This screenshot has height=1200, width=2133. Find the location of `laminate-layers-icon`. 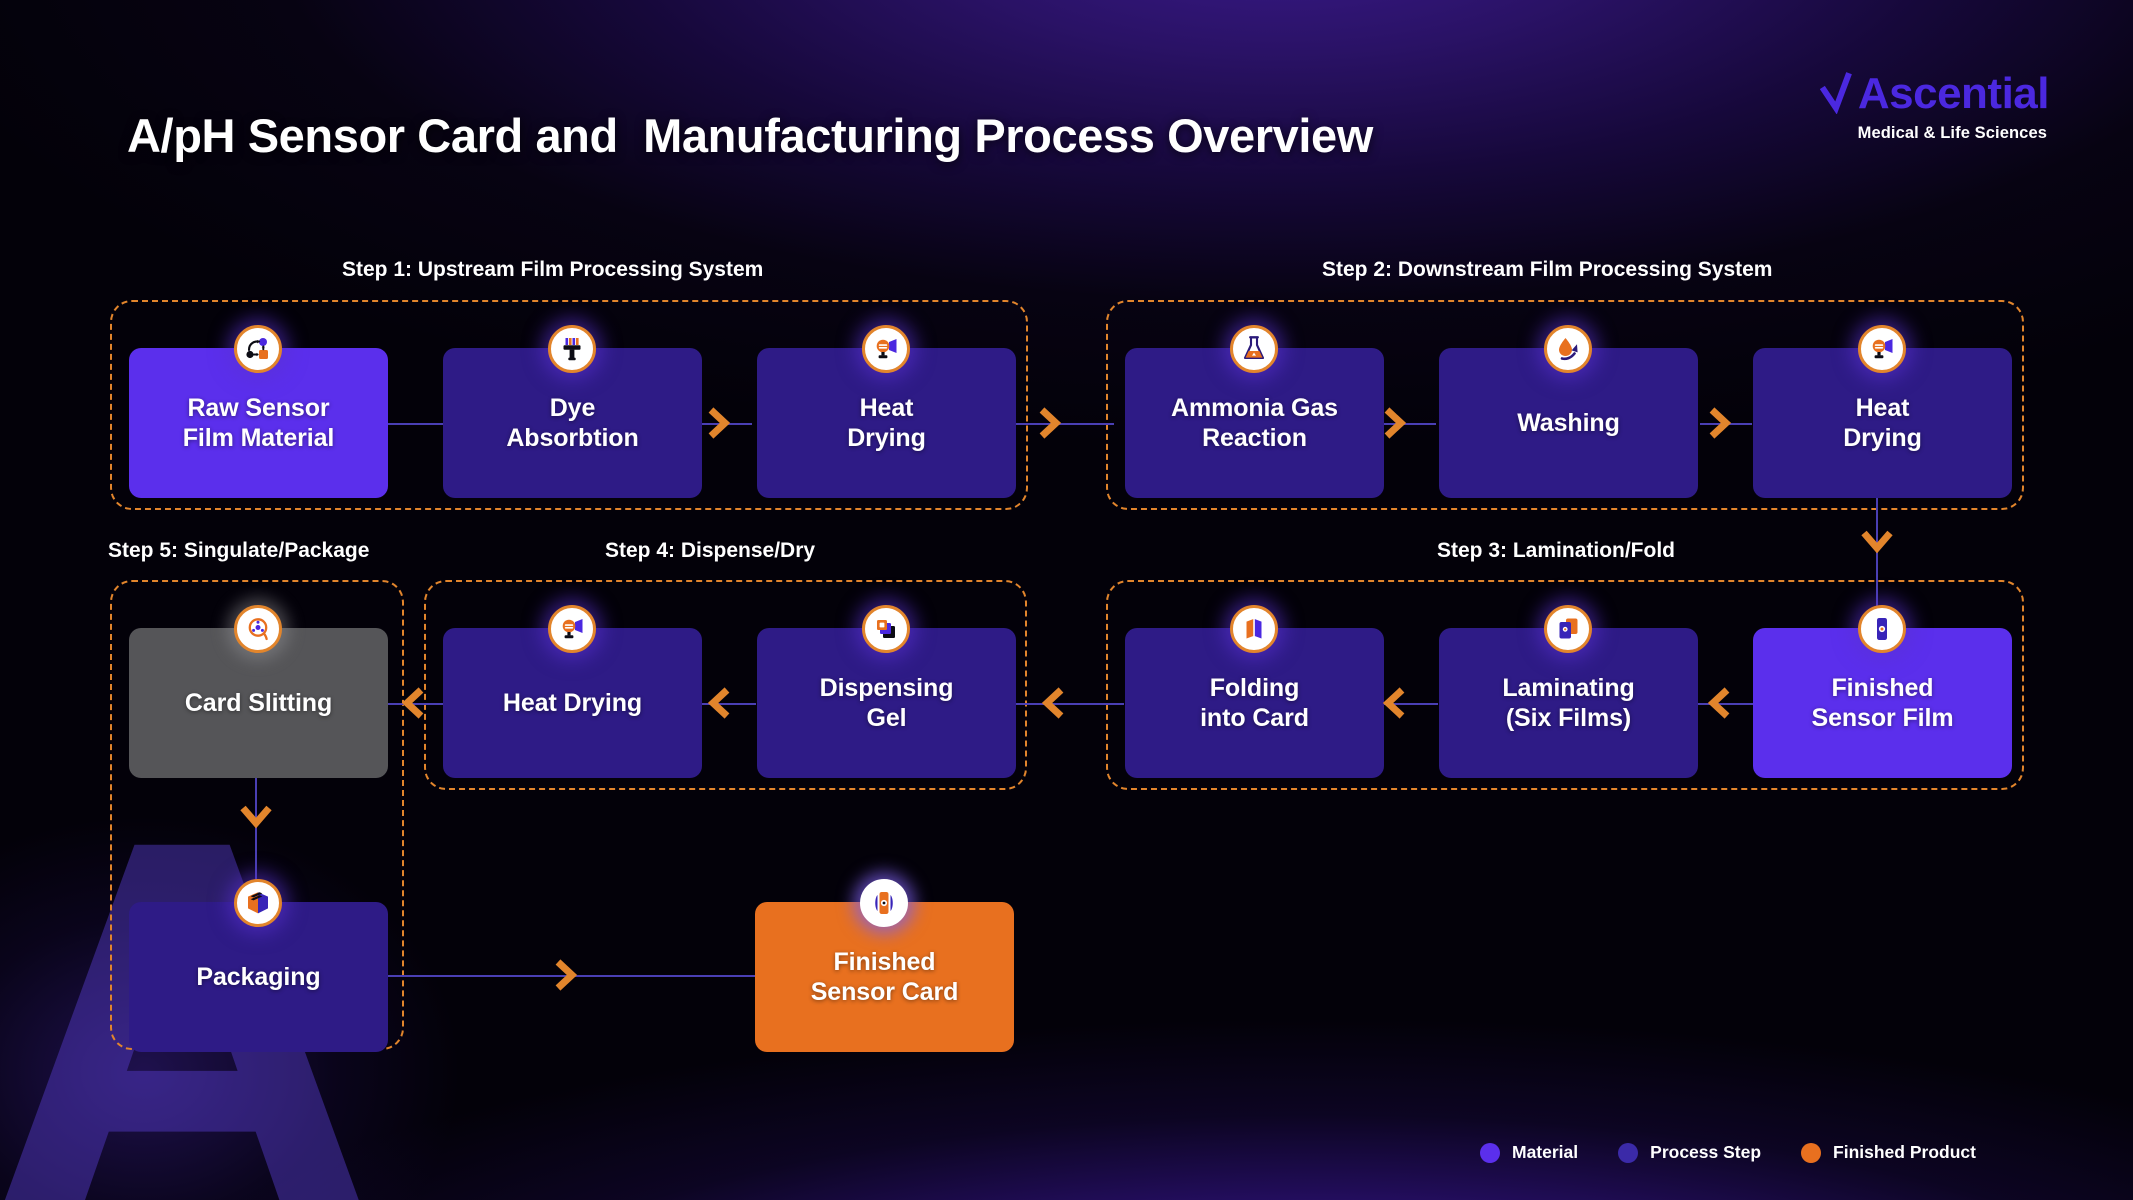

laminate-layers-icon is located at coordinates (1568, 629).